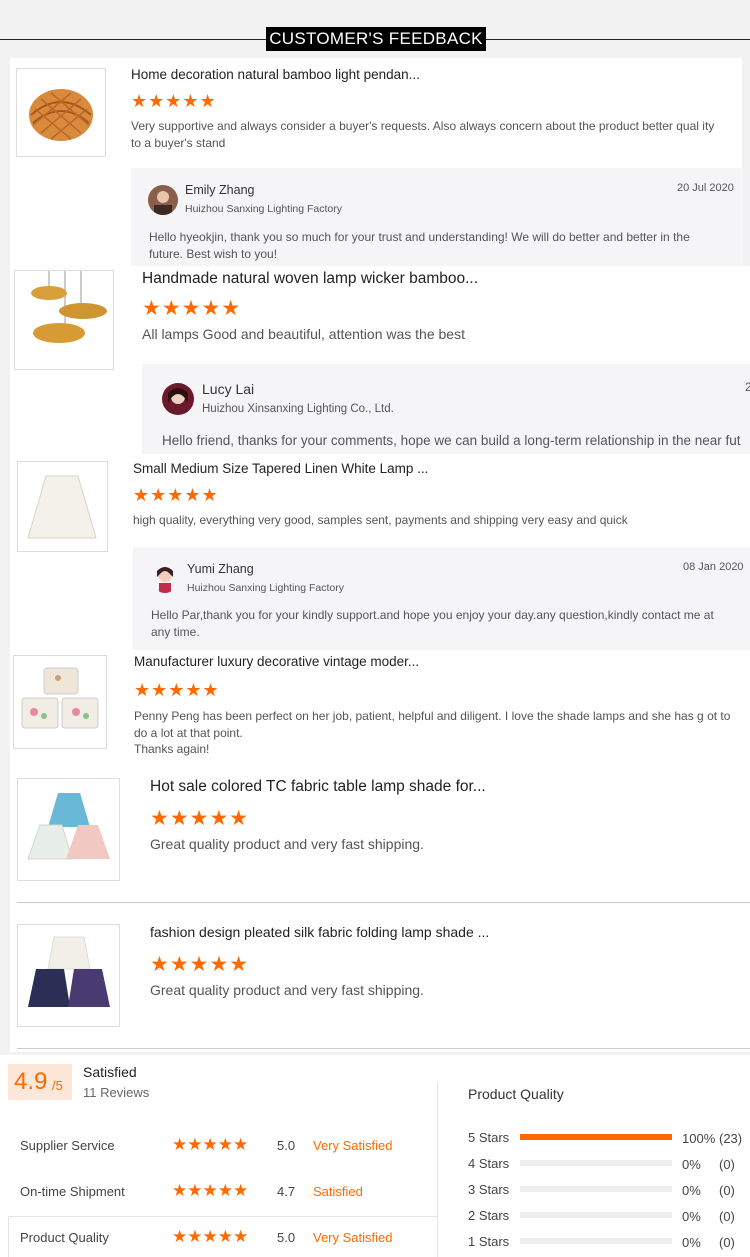  I want to click on replier-name: Emily Zhang, so click(220, 190).